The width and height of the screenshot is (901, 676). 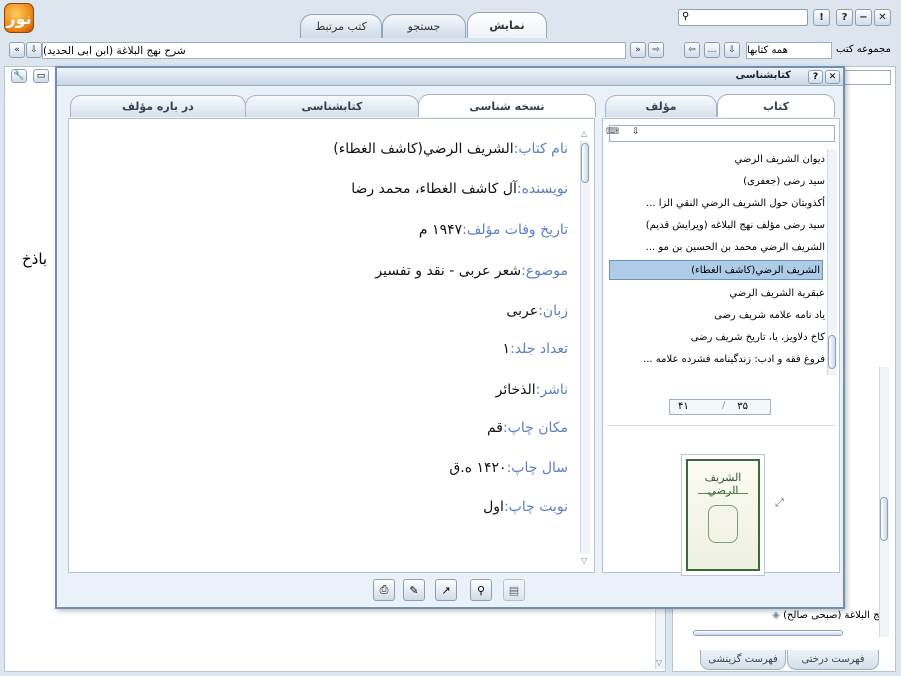 What do you see at coordinates (537, 468) in the screenshot?
I see `info-label: سال چاپ:` at bounding box center [537, 468].